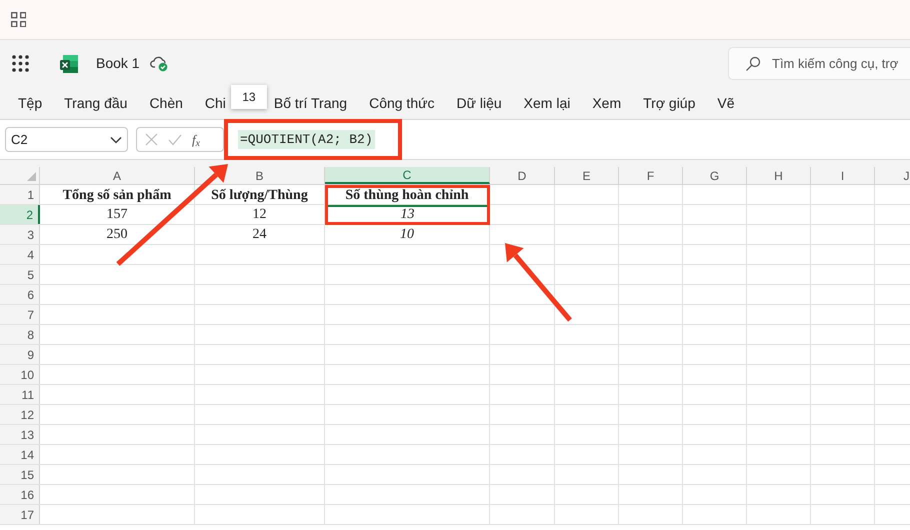  Describe the element at coordinates (20, 294) in the screenshot. I see `row-header: 6` at that location.